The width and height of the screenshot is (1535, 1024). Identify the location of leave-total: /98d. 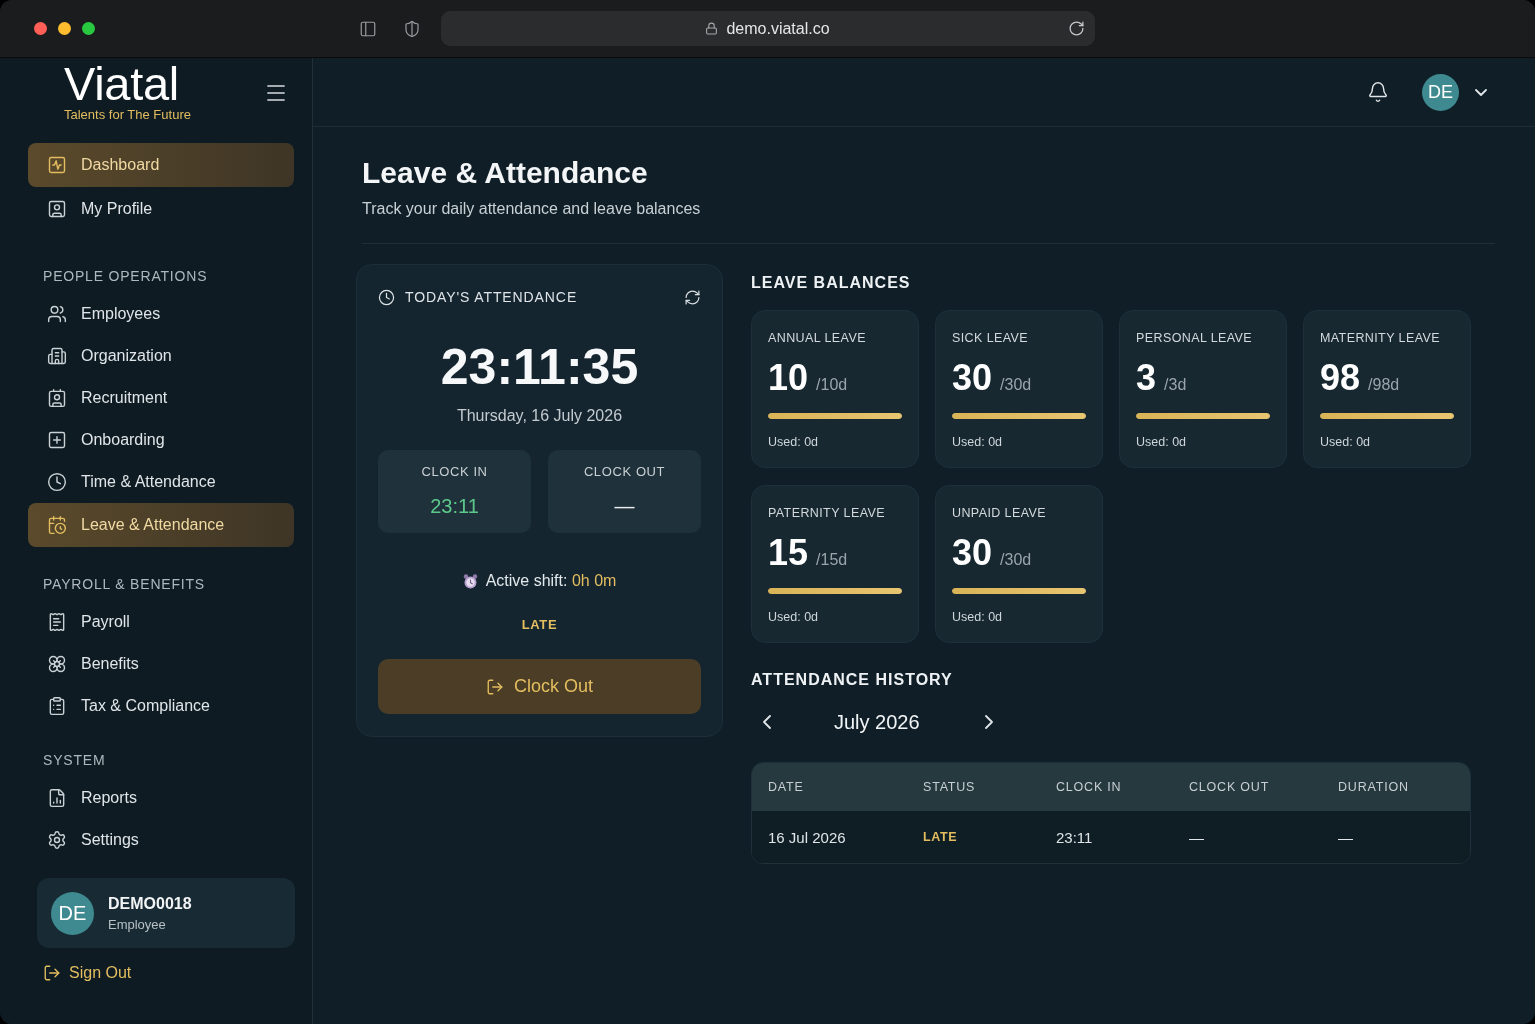
(1384, 385).